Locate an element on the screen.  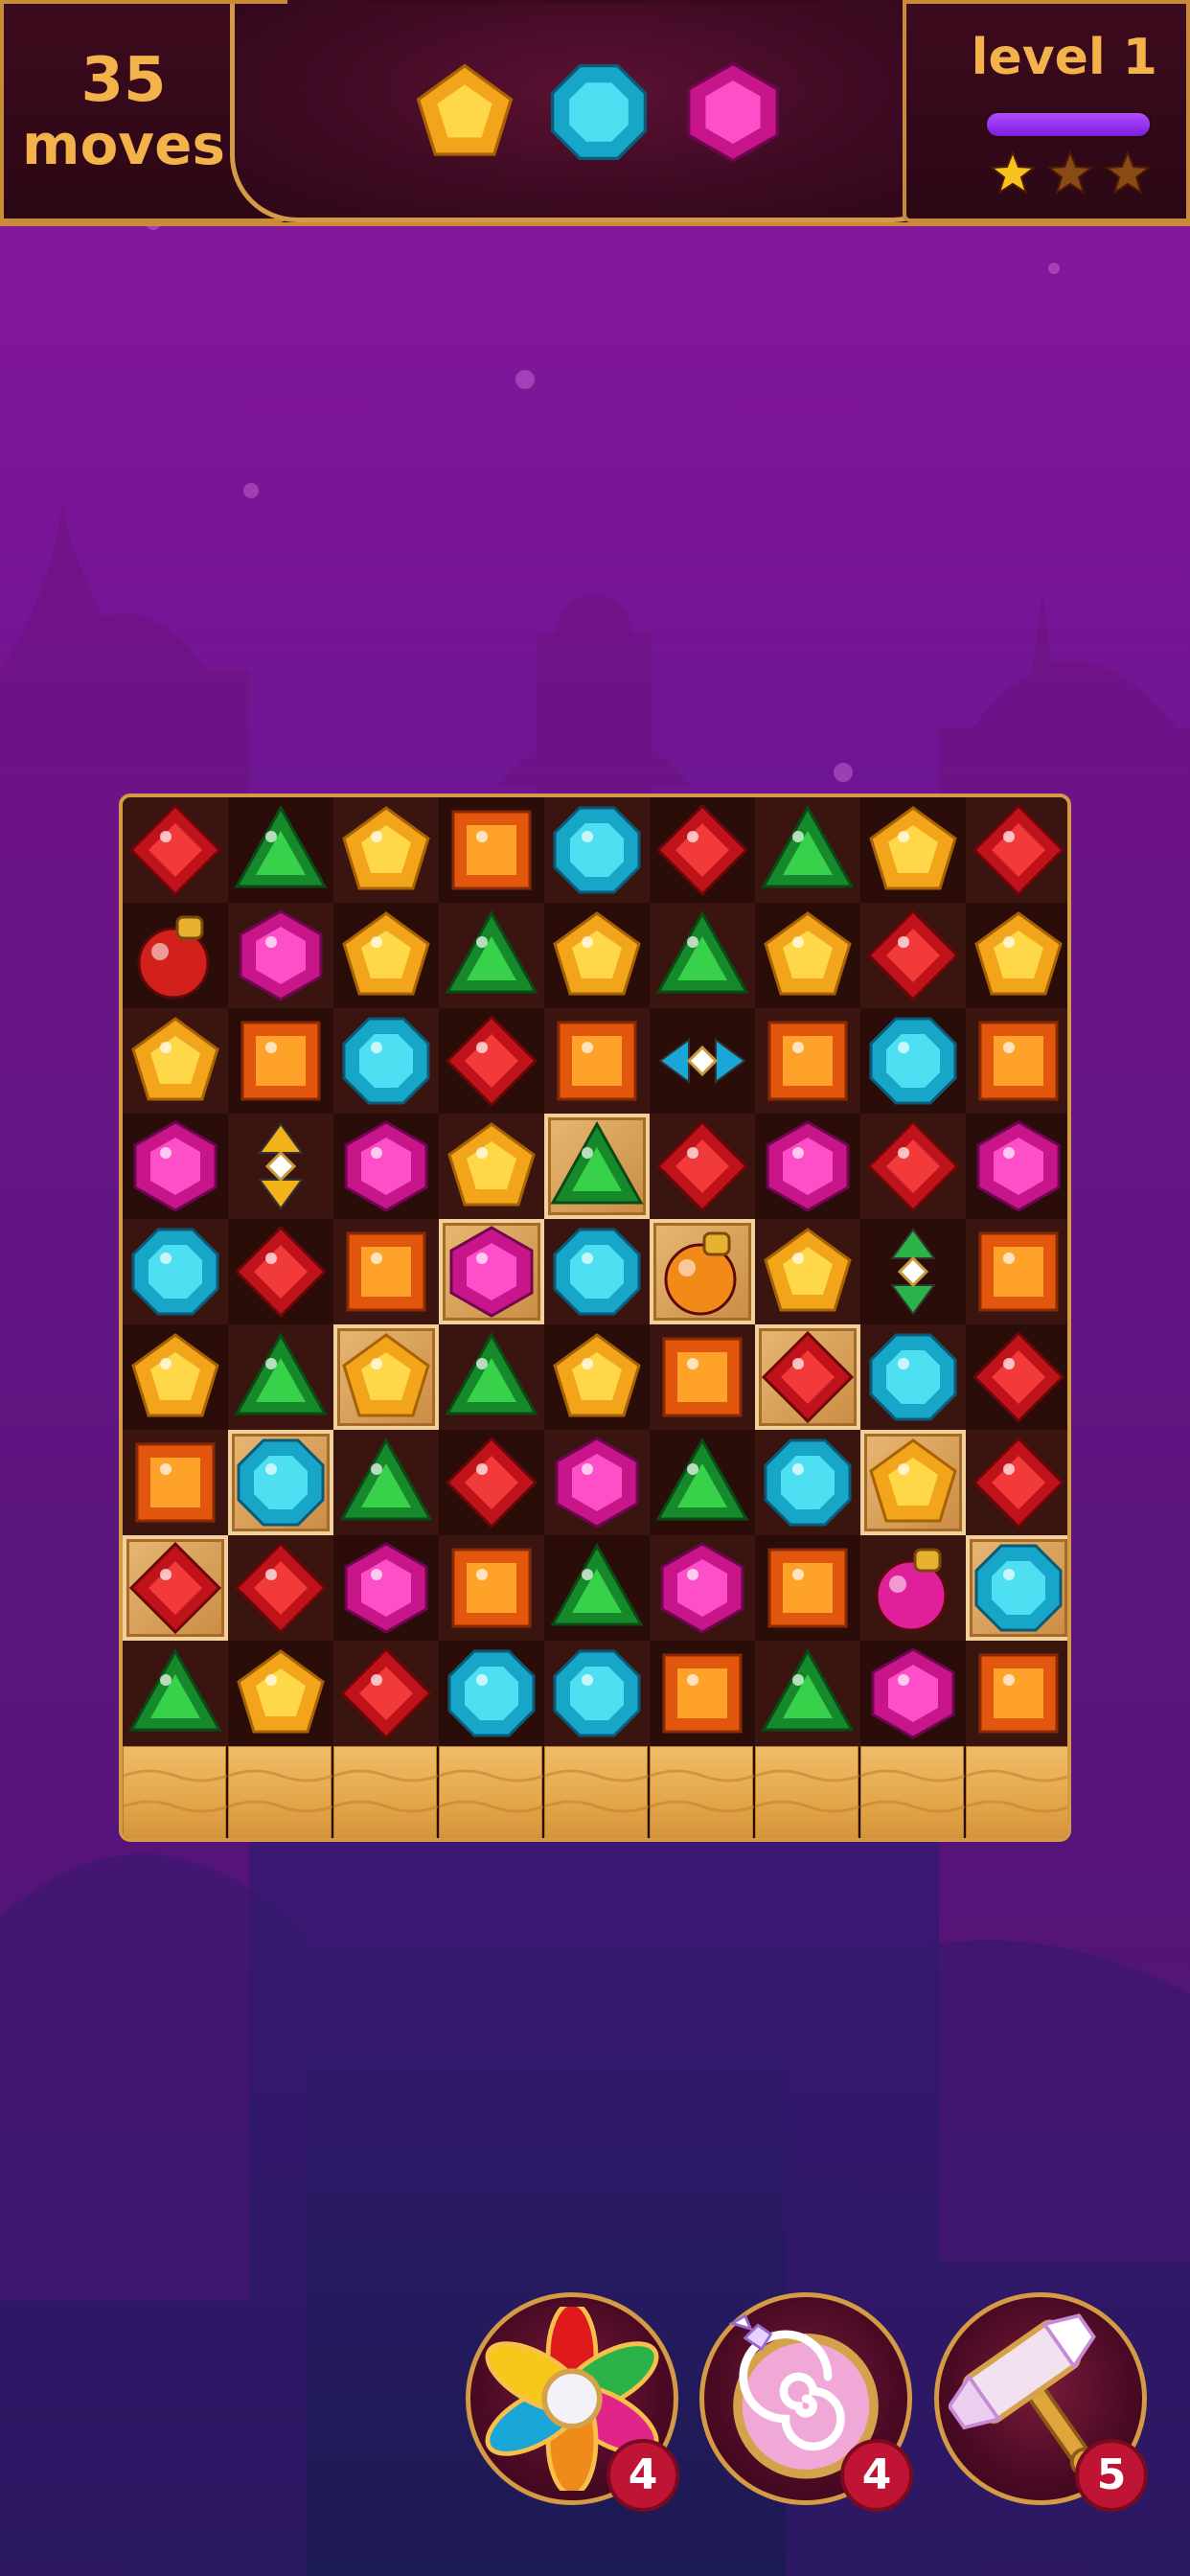
yellow-pentagon-gem-icon is located at coordinates (175, 1059).